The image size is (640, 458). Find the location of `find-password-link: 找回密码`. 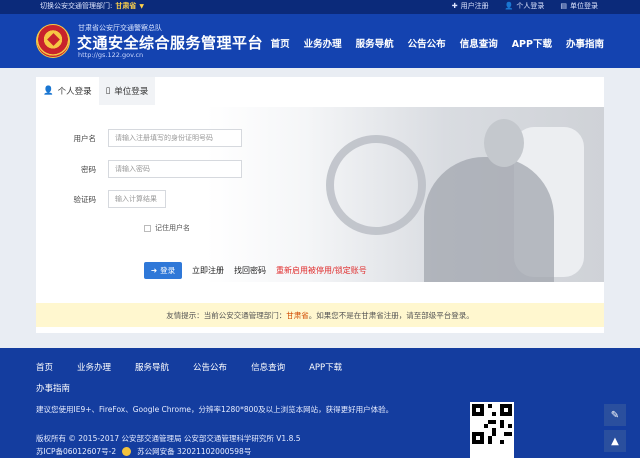

find-password-link: 找回密码 is located at coordinates (250, 270).